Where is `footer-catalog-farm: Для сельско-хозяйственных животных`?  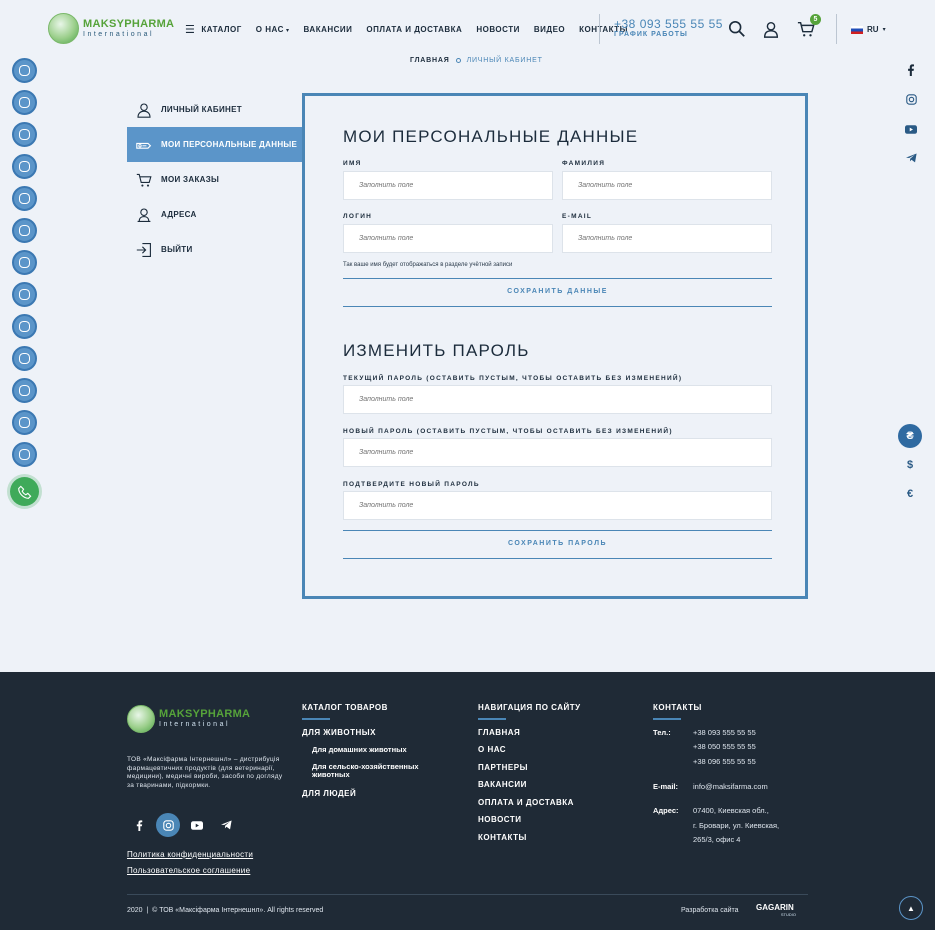
footer-catalog-farm: Для сельско-хозяйственных животных is located at coordinates (377, 771).